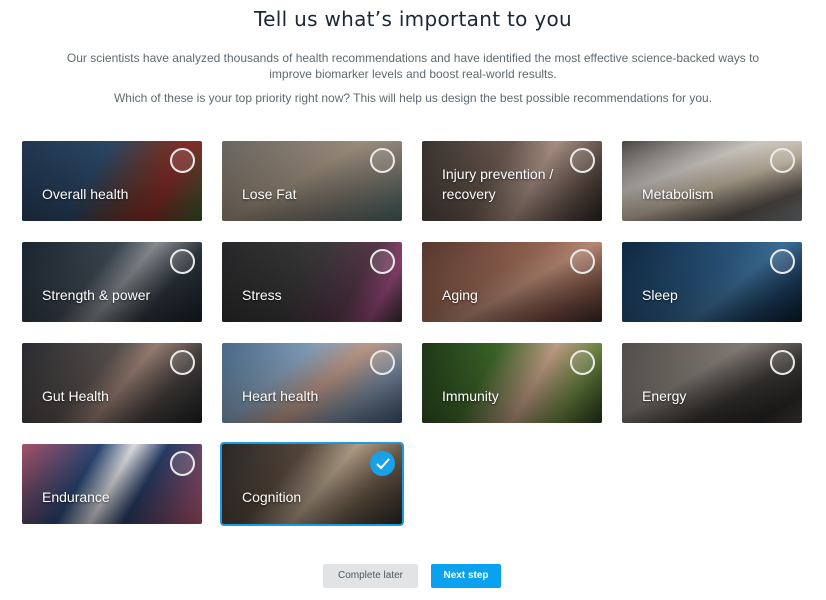  I want to click on option-heart-health: Heart health, so click(312, 383).